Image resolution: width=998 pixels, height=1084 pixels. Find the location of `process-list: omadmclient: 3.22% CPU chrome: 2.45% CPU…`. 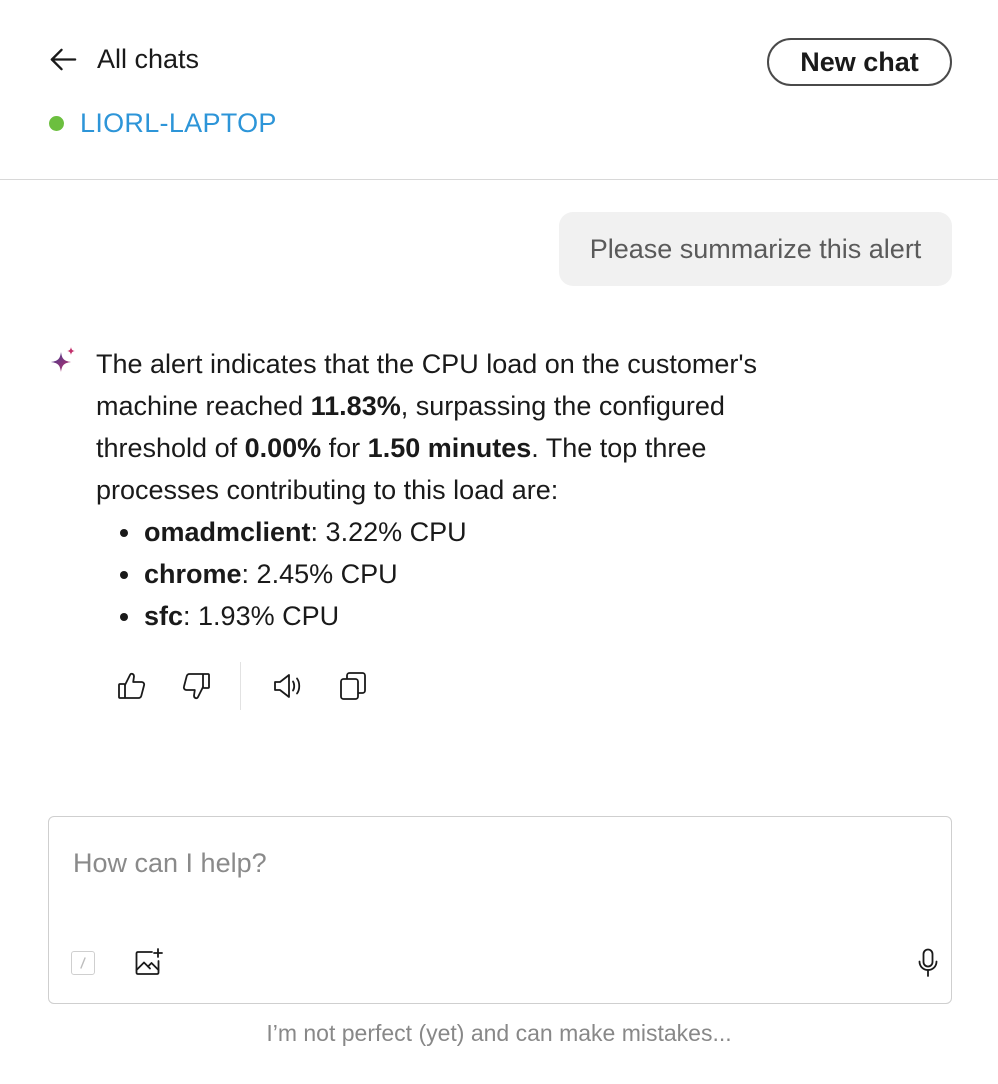

process-list: omadmclient: 3.22% CPU chrome: 2.45% CPU… is located at coordinates (466, 574).